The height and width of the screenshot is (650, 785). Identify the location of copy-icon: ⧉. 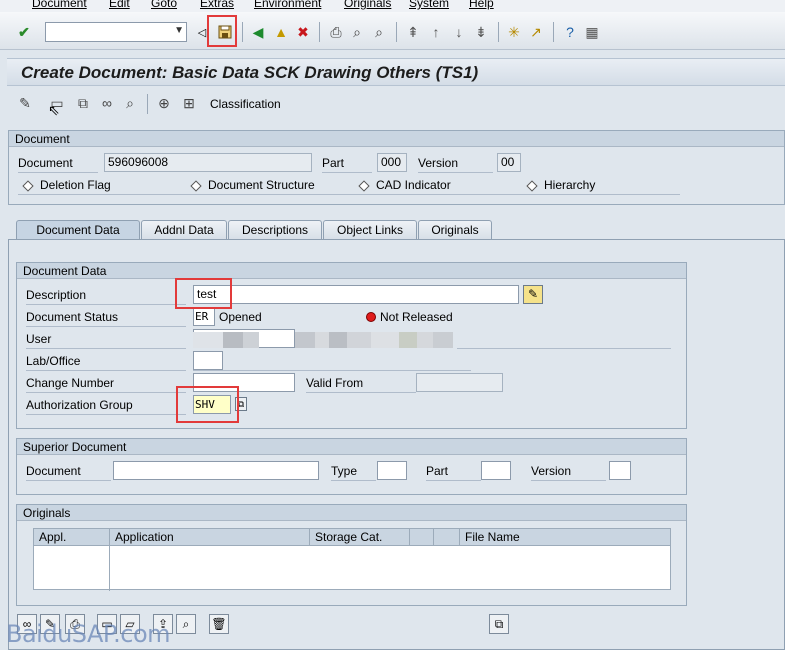
(83, 103).